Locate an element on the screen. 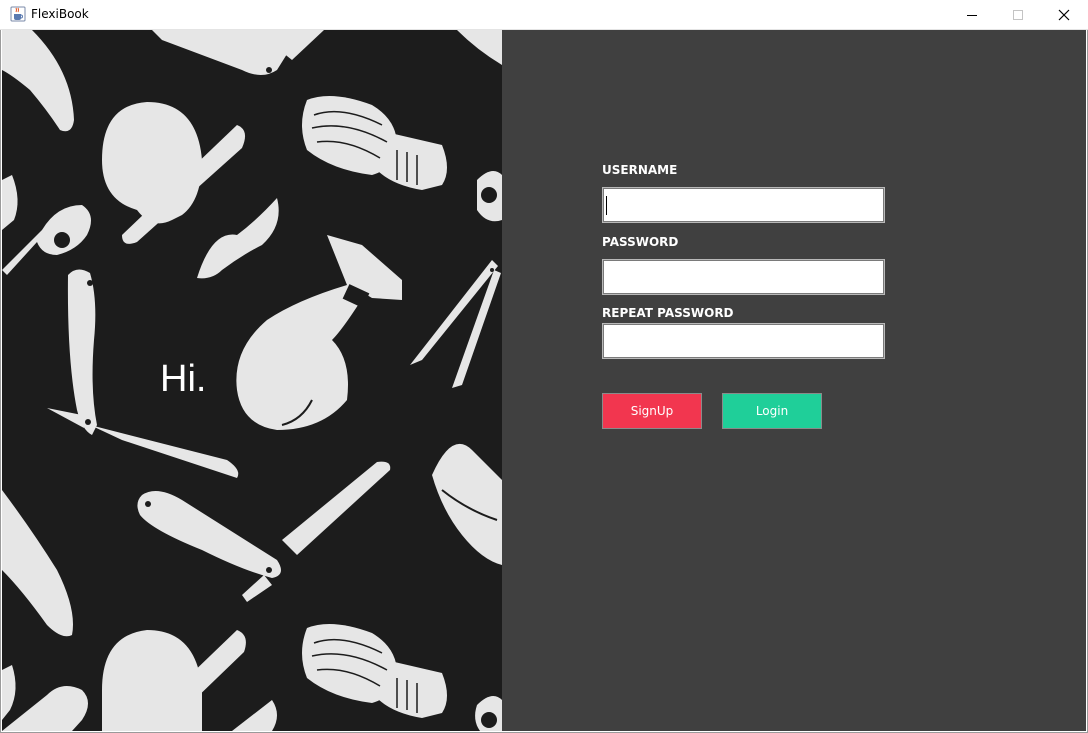  close-icon is located at coordinates (1064, 15).